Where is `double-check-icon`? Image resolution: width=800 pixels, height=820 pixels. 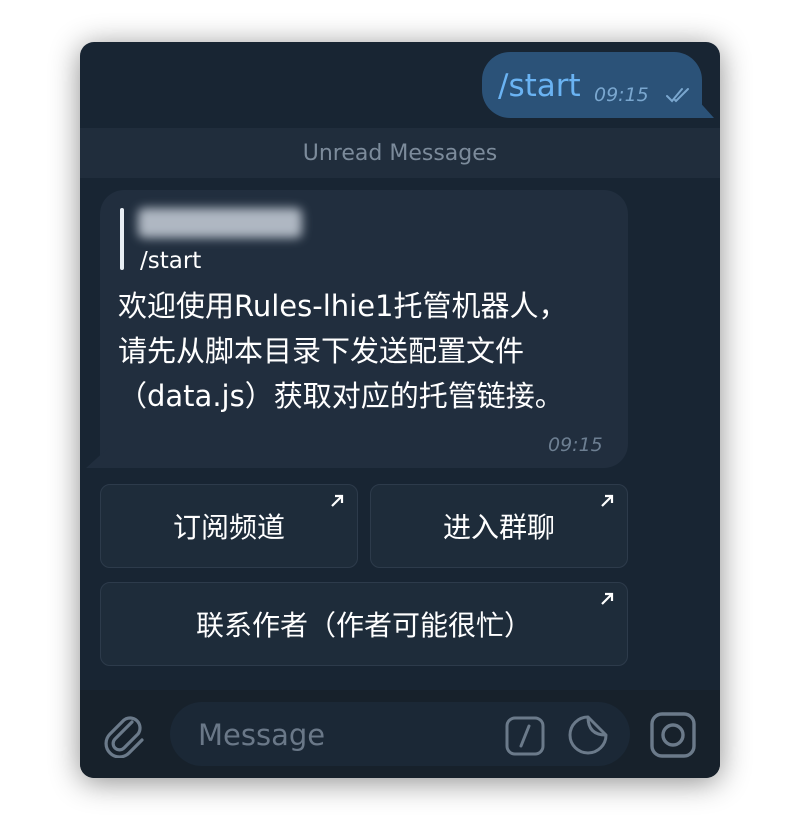 double-check-icon is located at coordinates (677, 95).